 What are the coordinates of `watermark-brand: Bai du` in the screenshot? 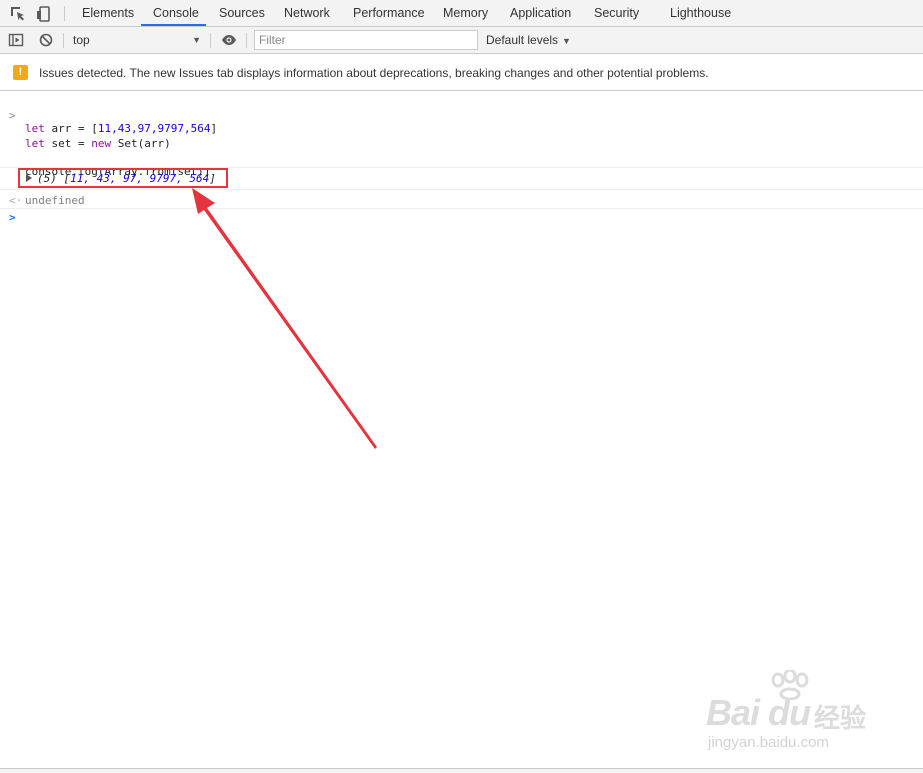 It's located at (758, 712).